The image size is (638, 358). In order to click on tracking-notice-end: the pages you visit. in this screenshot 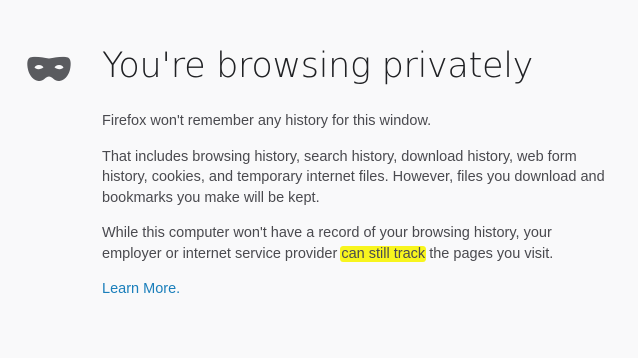, I will do `click(491, 253)`.